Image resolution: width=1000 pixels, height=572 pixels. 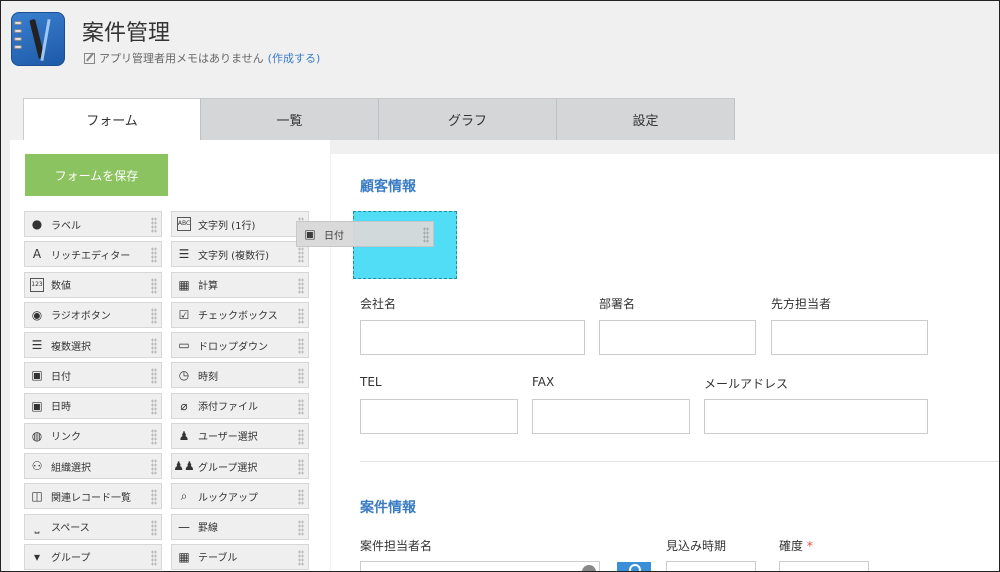 I want to click on memo-create-link: (作成する), so click(x=294, y=58).